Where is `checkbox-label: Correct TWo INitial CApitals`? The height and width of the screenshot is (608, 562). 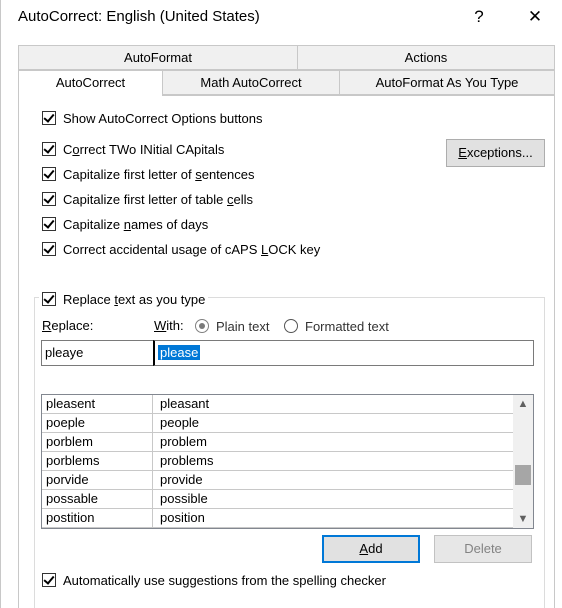 checkbox-label: Correct TWo INitial CApitals is located at coordinates (144, 149).